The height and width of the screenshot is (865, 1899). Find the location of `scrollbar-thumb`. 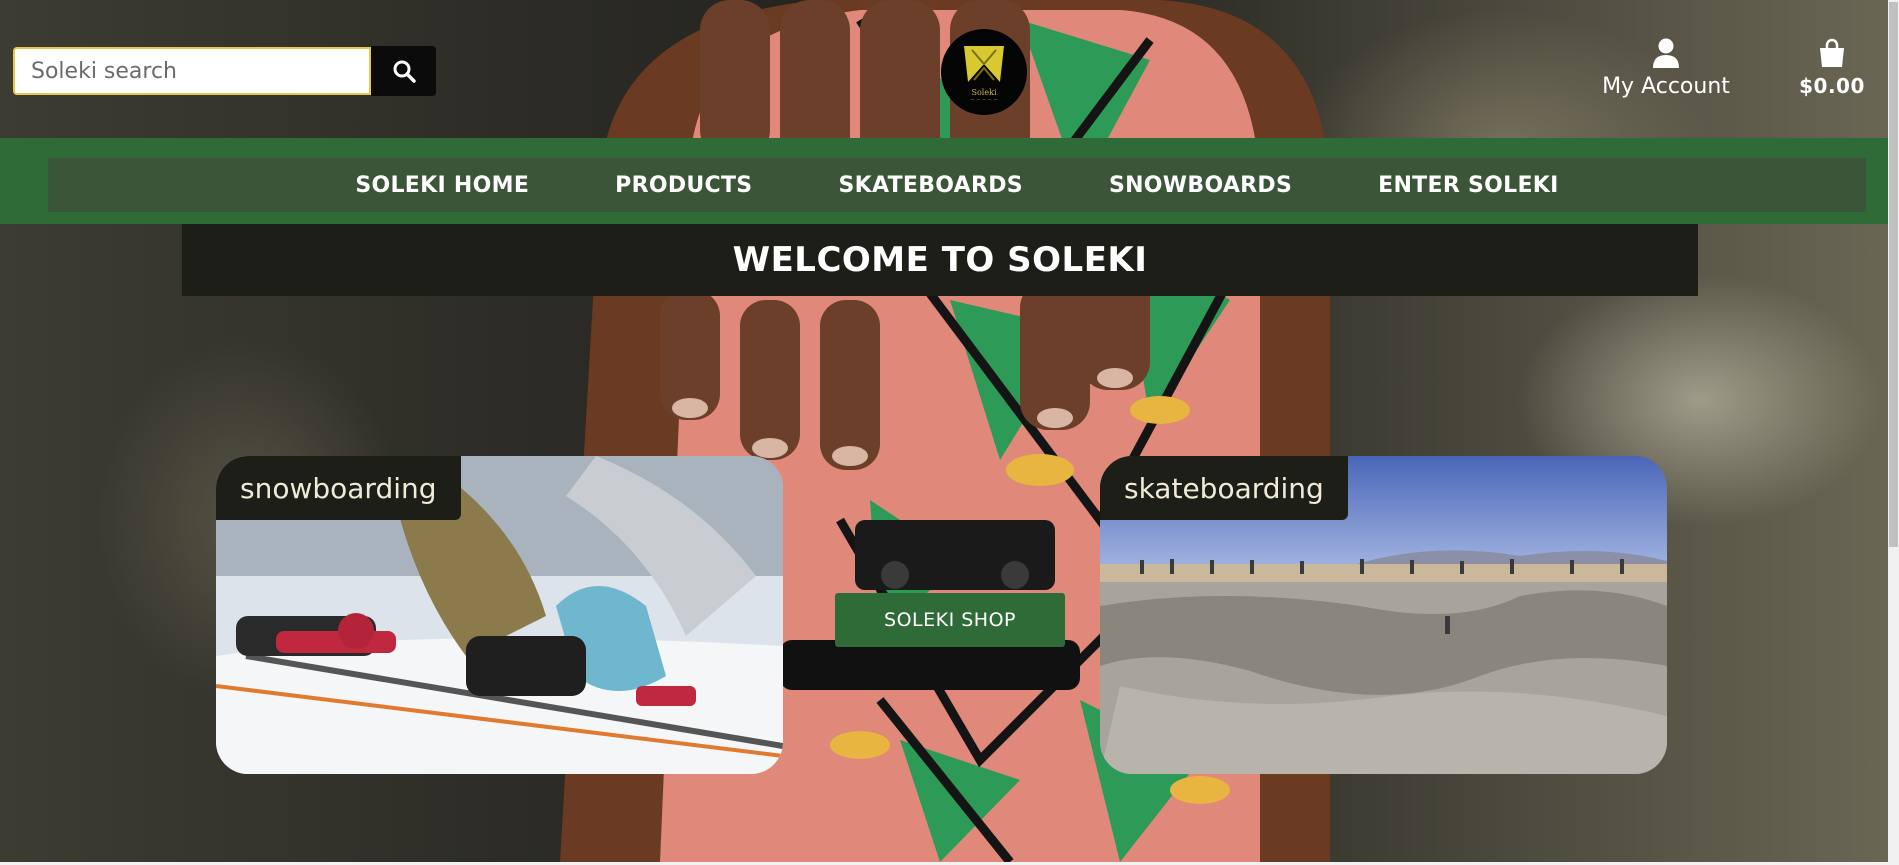

scrollbar-thumb is located at coordinates (1893, 274).